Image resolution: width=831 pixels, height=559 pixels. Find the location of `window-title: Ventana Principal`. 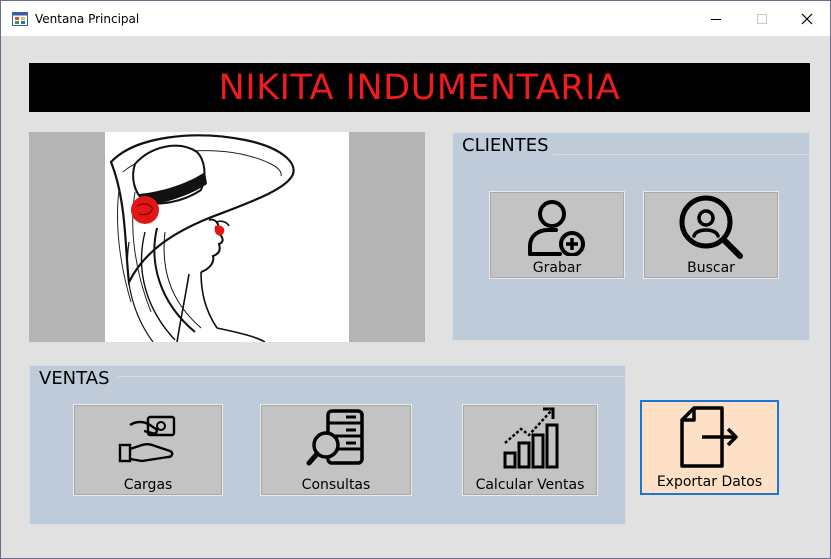

window-title: Ventana Principal is located at coordinates (87, 19).